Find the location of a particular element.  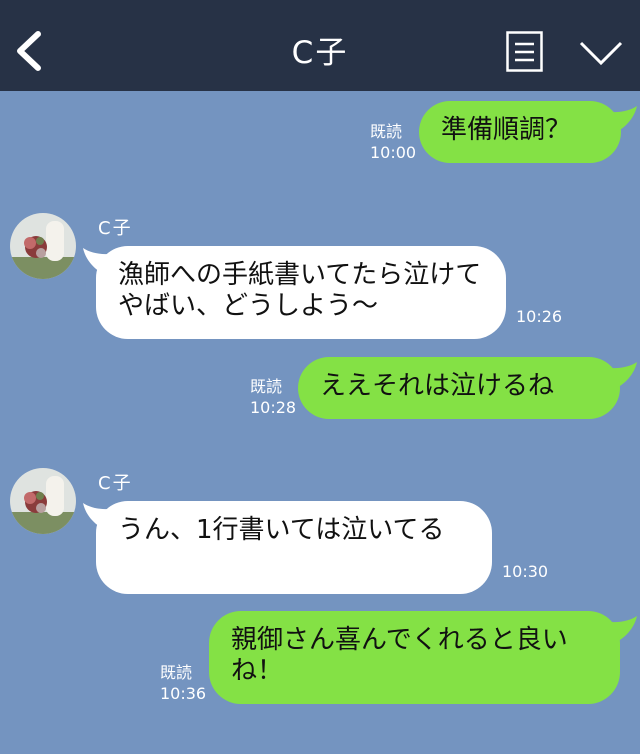

message-text: 漁師への手紙書いてたら泣けてやばい、どうしよう〜 is located at coordinates (300, 290).